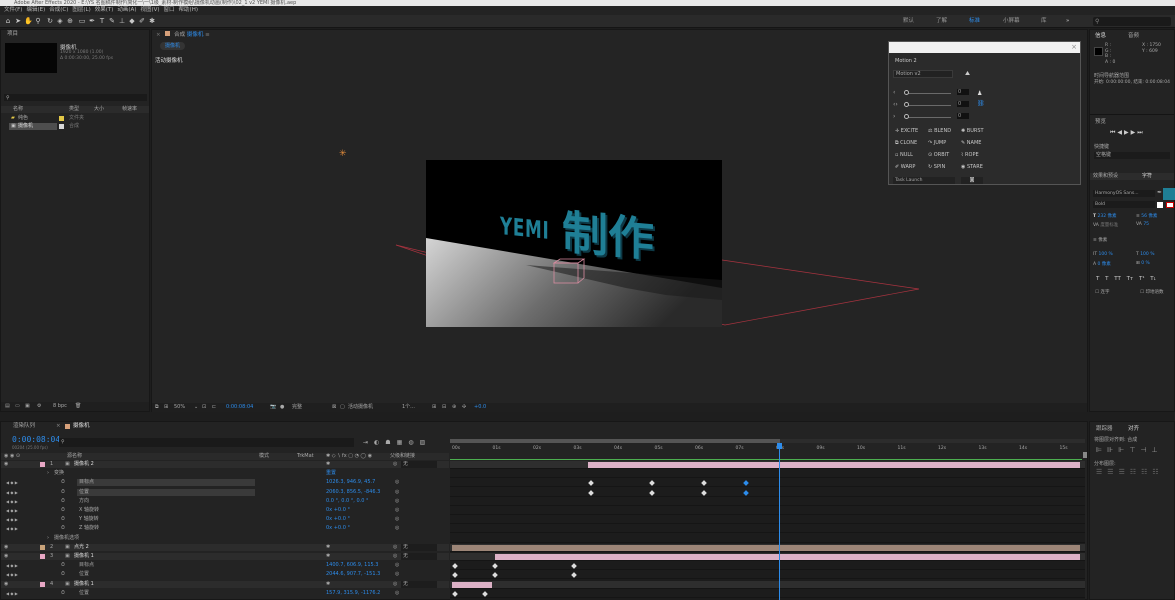 The height and width of the screenshot is (600, 1175). Describe the element at coordinates (1101, 472) in the screenshot. I see `distribute-top-icon: ☰` at that location.